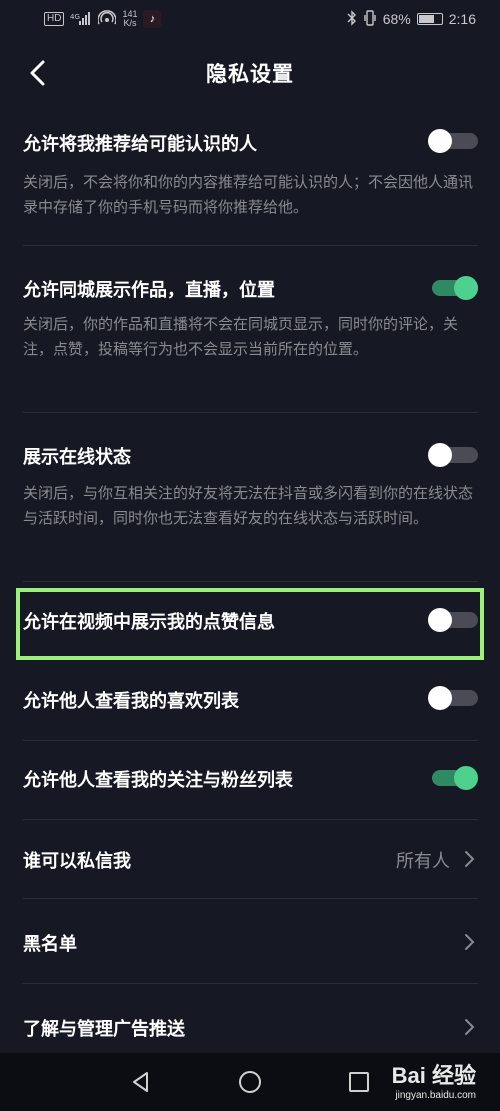  Describe the element at coordinates (433, 1075) in the screenshot. I see `watermark-logo: Bai 经验` at that location.